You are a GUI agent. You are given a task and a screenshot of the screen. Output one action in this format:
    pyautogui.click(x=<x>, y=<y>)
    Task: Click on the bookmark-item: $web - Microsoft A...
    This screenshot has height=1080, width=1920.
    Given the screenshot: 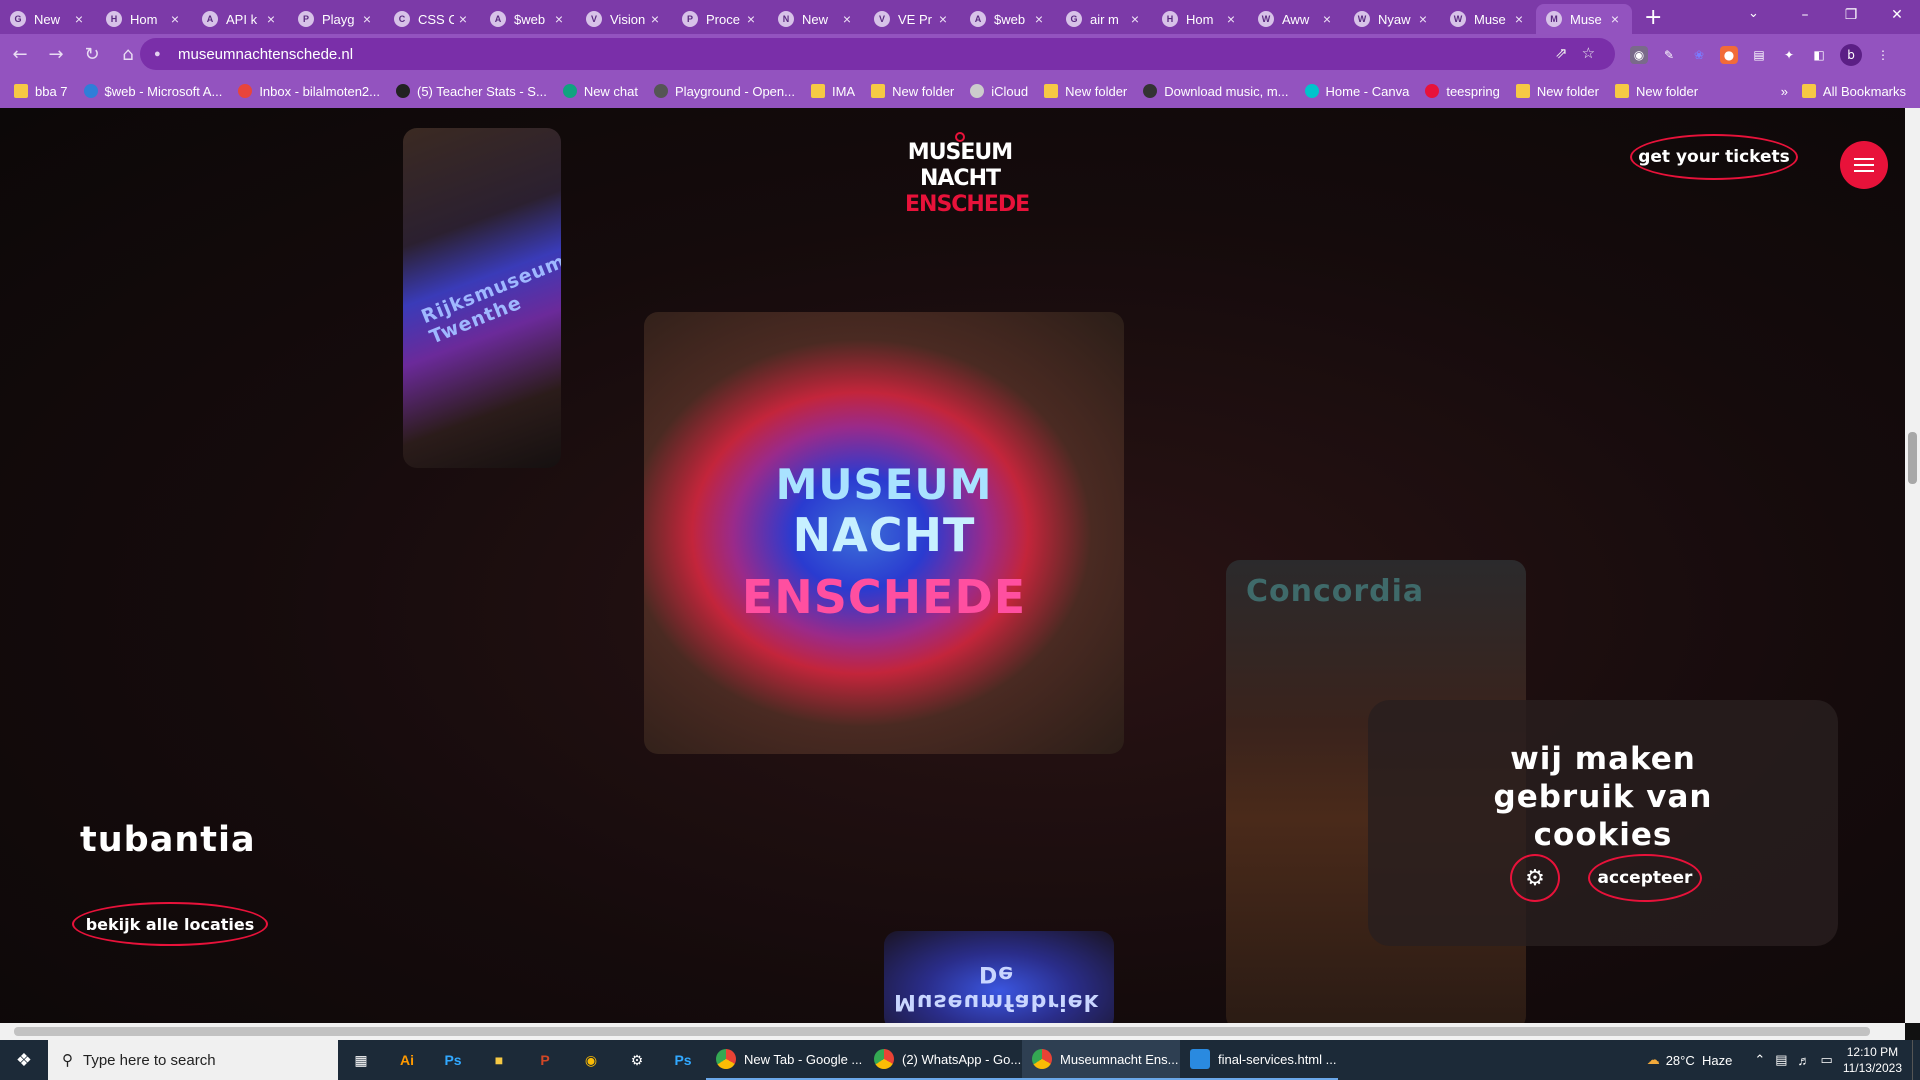 What is the action you would take?
    pyautogui.click(x=152, y=91)
    